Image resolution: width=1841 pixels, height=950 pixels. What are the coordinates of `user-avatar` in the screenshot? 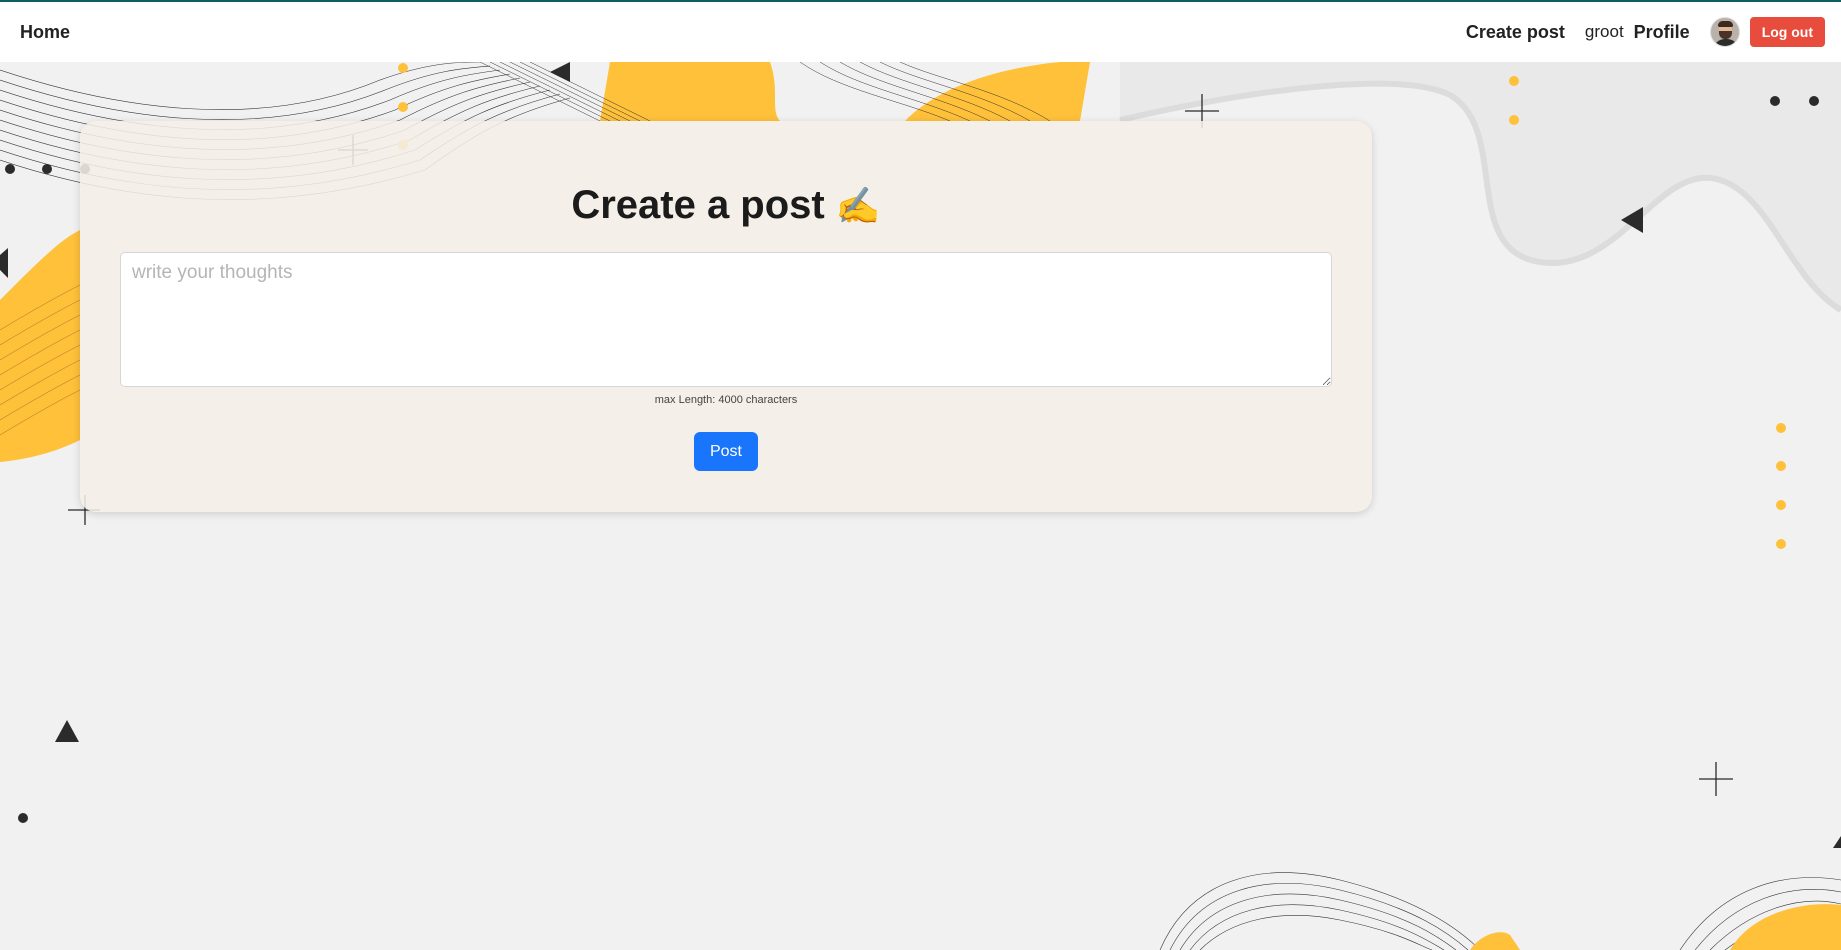 It's located at (1724, 32).